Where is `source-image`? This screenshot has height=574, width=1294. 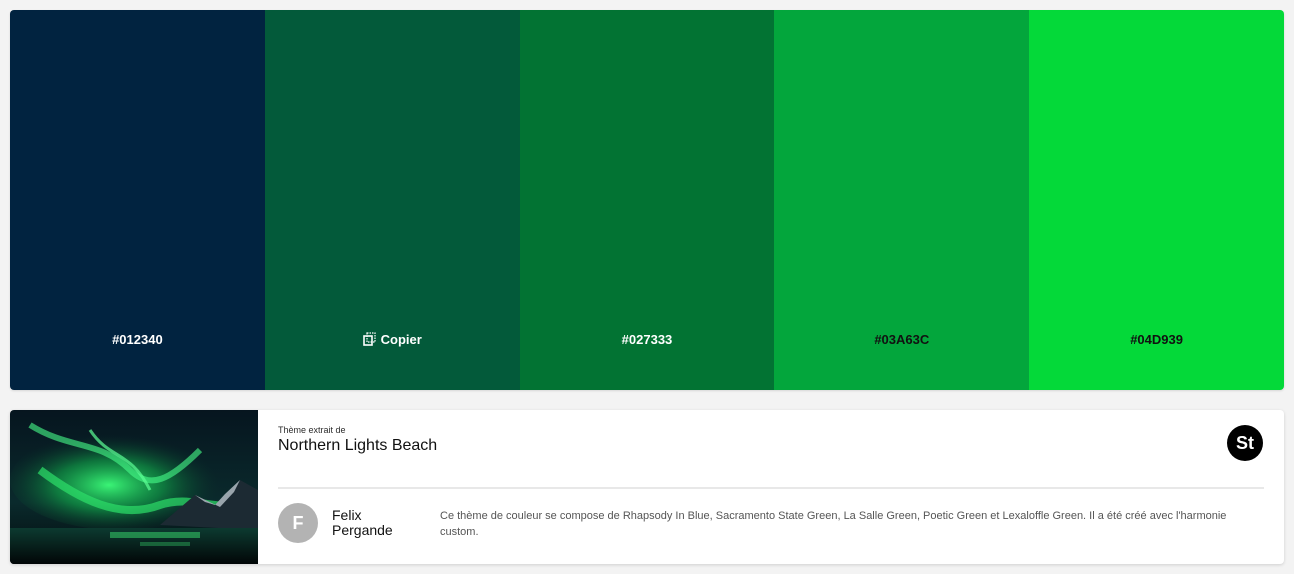
source-image is located at coordinates (134, 487).